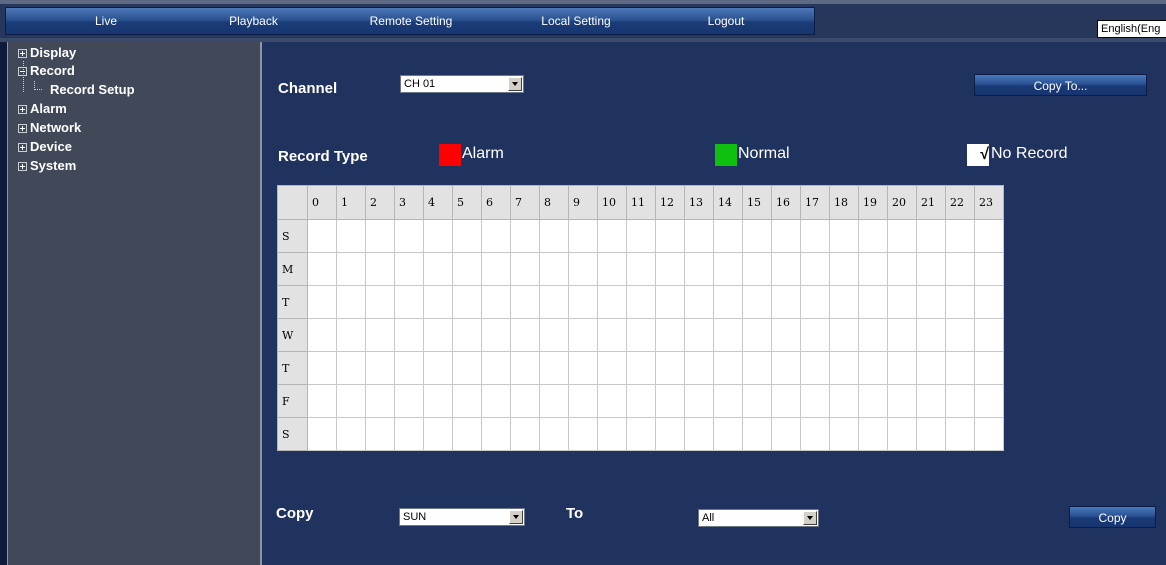 The width and height of the screenshot is (1166, 565). I want to click on tree-item-network: Network, so click(49, 128).